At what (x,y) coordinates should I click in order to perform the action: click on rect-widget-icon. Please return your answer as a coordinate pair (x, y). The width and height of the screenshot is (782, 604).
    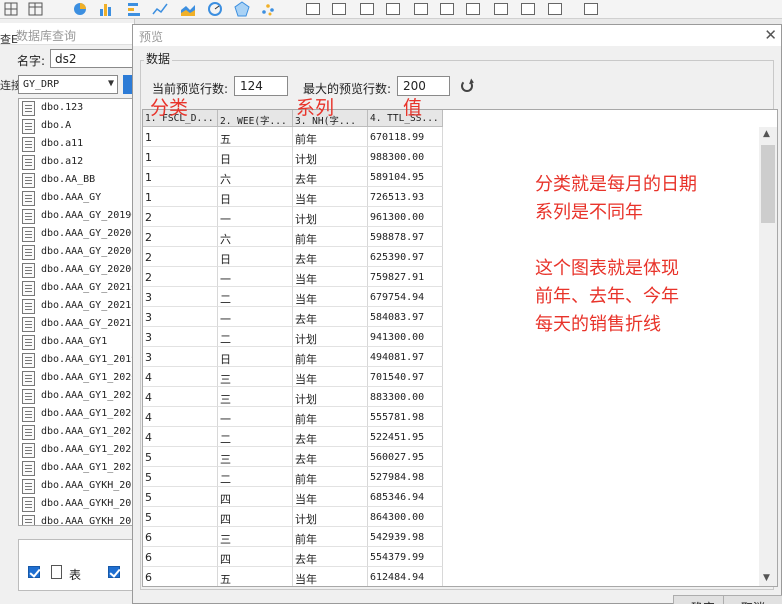
    Looking at the image, I should click on (313, 9).